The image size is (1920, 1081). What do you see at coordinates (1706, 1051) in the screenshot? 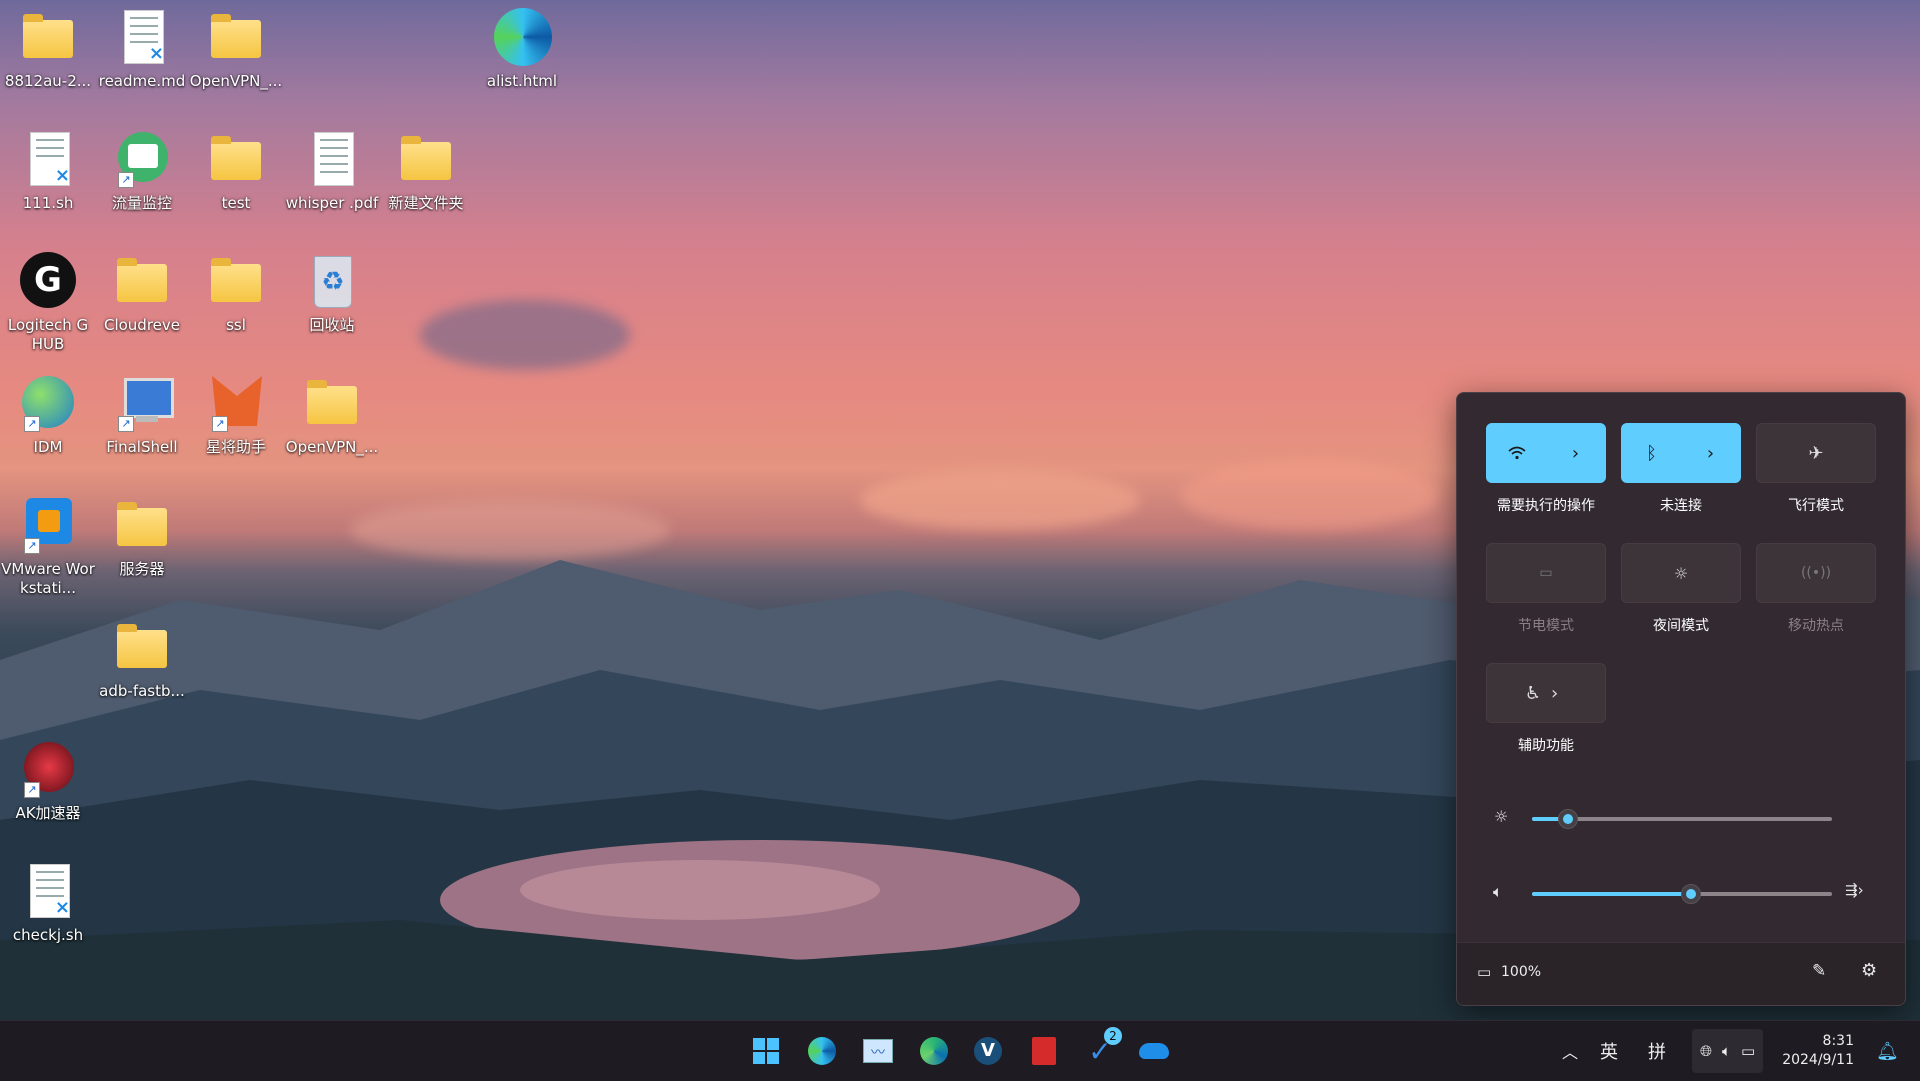
I see `network-globe-icon: 🌐︎` at bounding box center [1706, 1051].